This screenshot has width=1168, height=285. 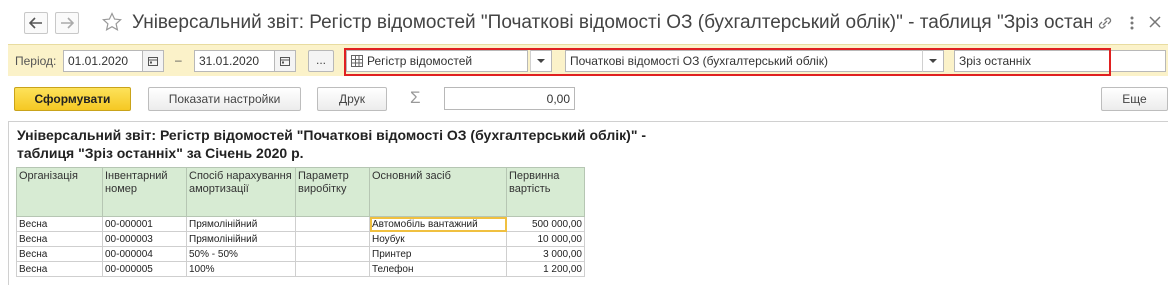 I want to click on column-header: Параметр виробітку, so click(x=332, y=192).